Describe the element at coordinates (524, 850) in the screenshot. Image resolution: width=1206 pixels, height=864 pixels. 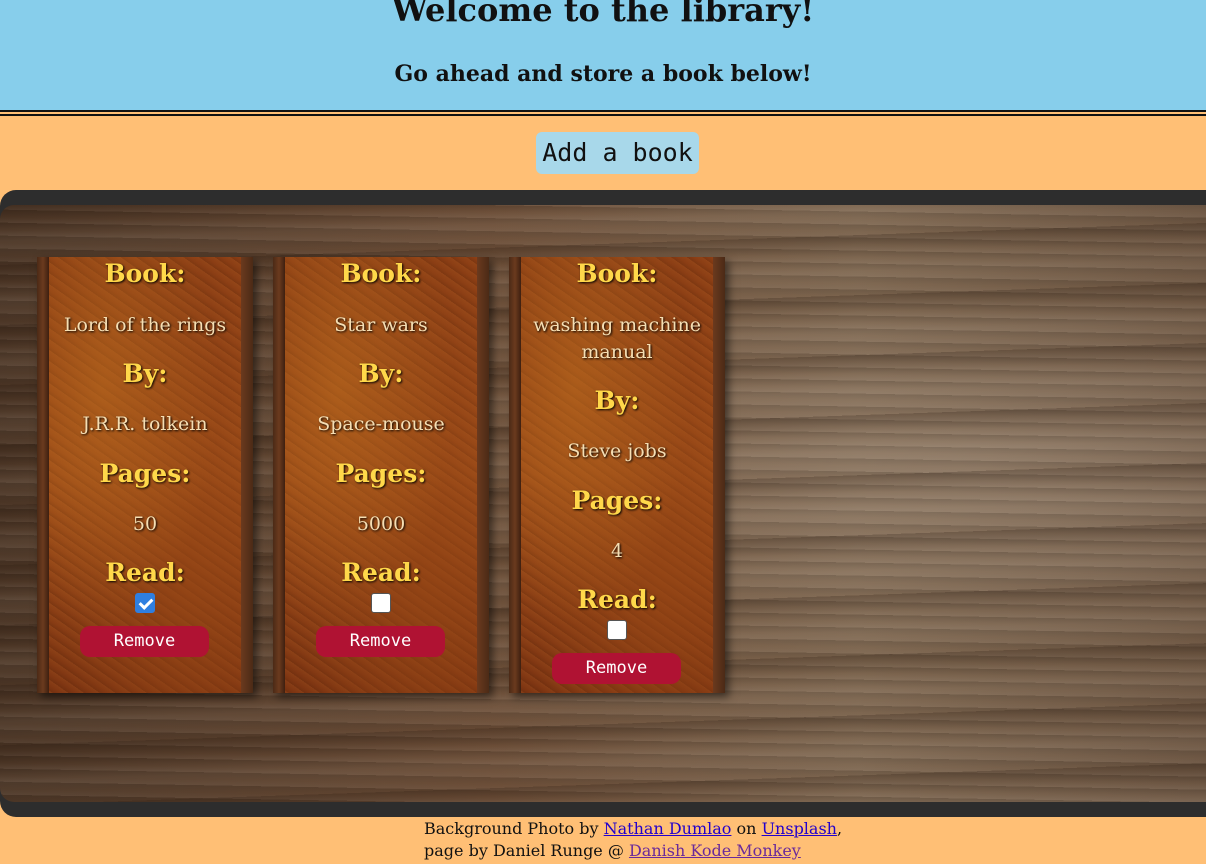
I see `footer-author-text: page by Daniel Runge @` at that location.